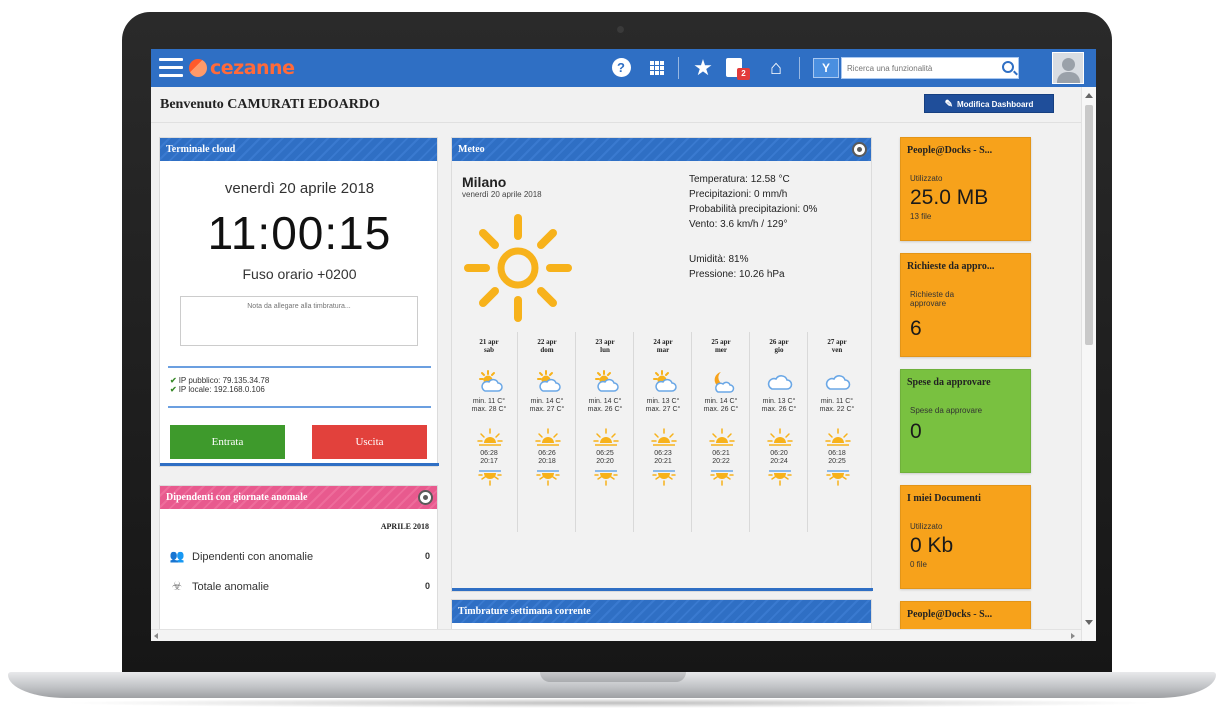 The image size is (1227, 715). Describe the element at coordinates (662, 589) in the screenshot. I see `panel-bottom-bar` at that location.